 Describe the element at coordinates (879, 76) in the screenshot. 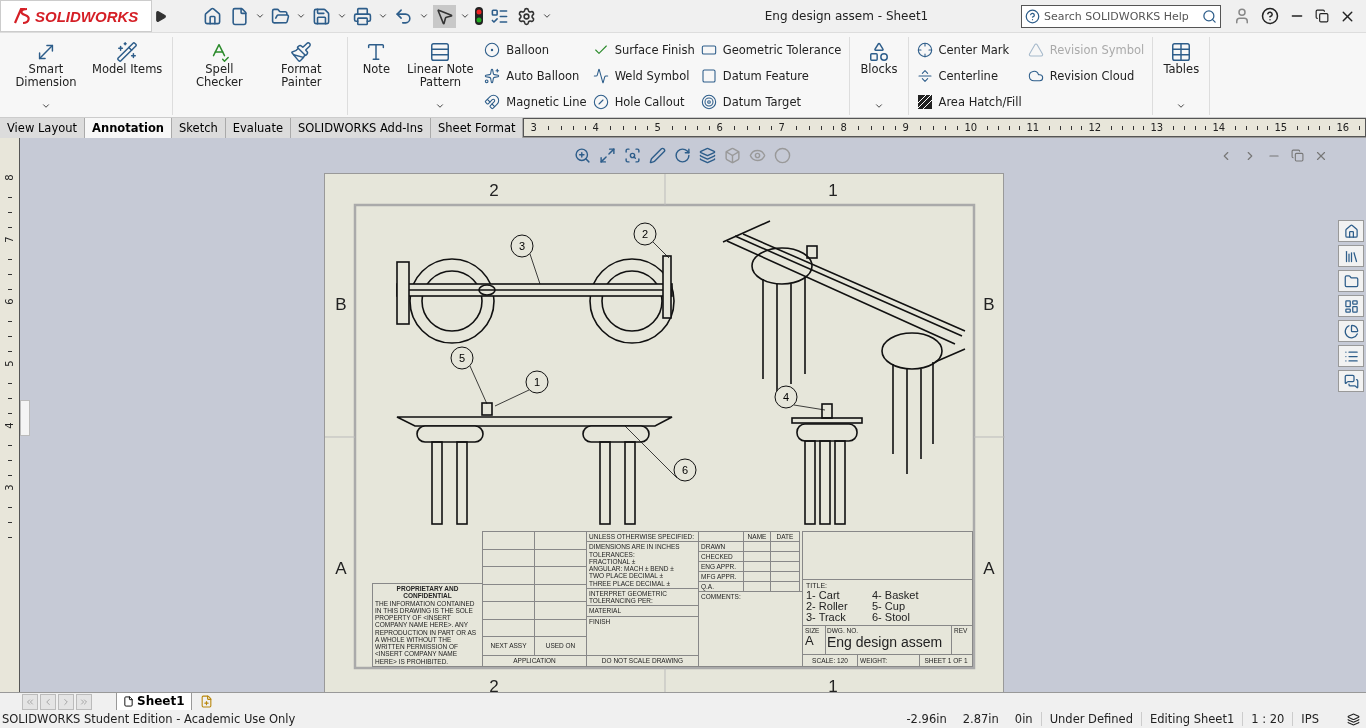

I see `ribbon-button: Blocks` at that location.